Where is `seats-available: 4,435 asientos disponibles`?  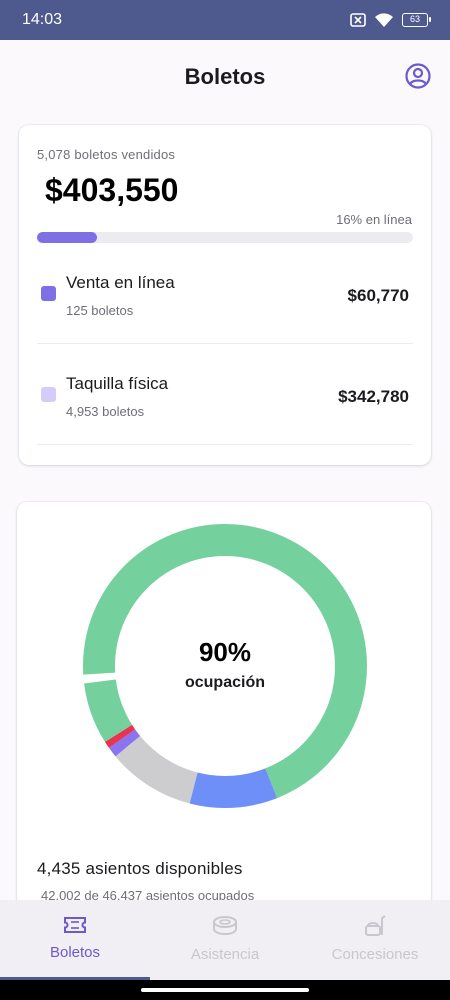
seats-available: 4,435 asientos disponibles is located at coordinates (140, 868).